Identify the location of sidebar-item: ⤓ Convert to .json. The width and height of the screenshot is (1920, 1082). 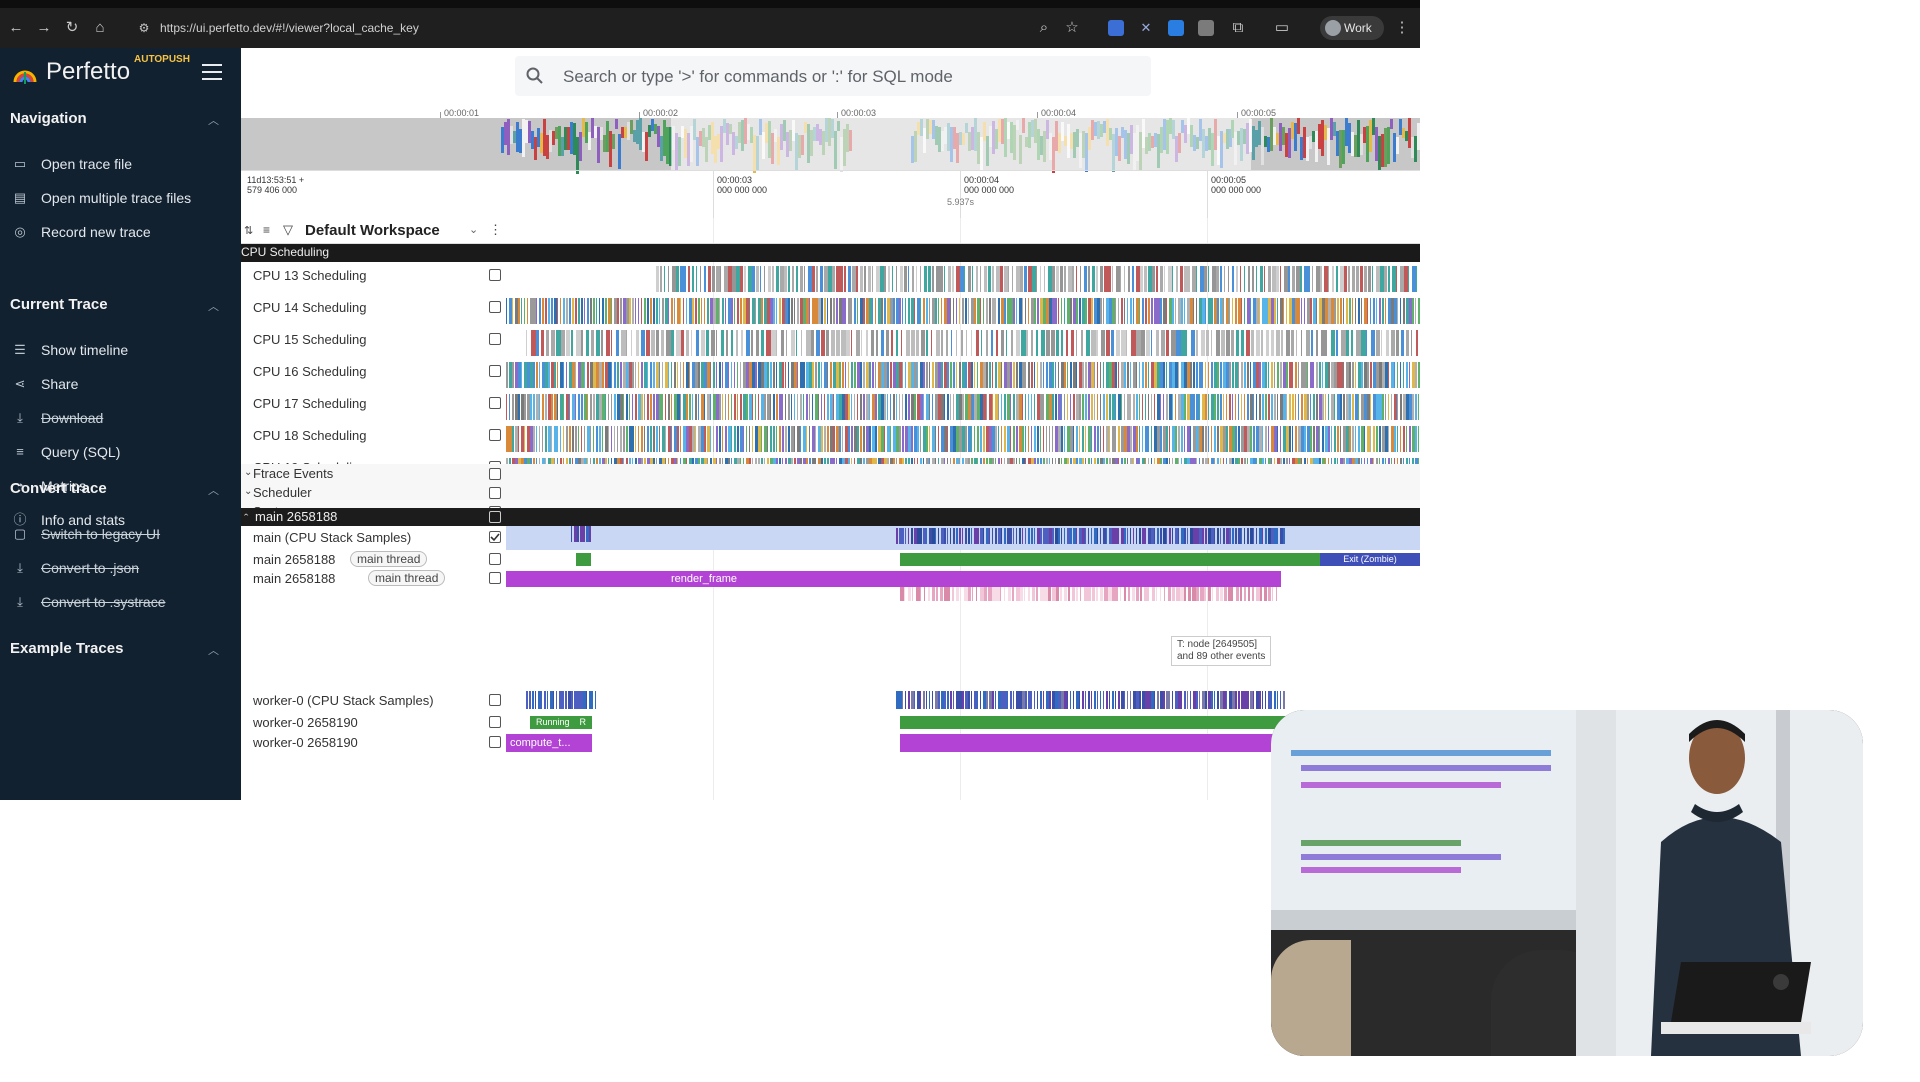
(120, 568).